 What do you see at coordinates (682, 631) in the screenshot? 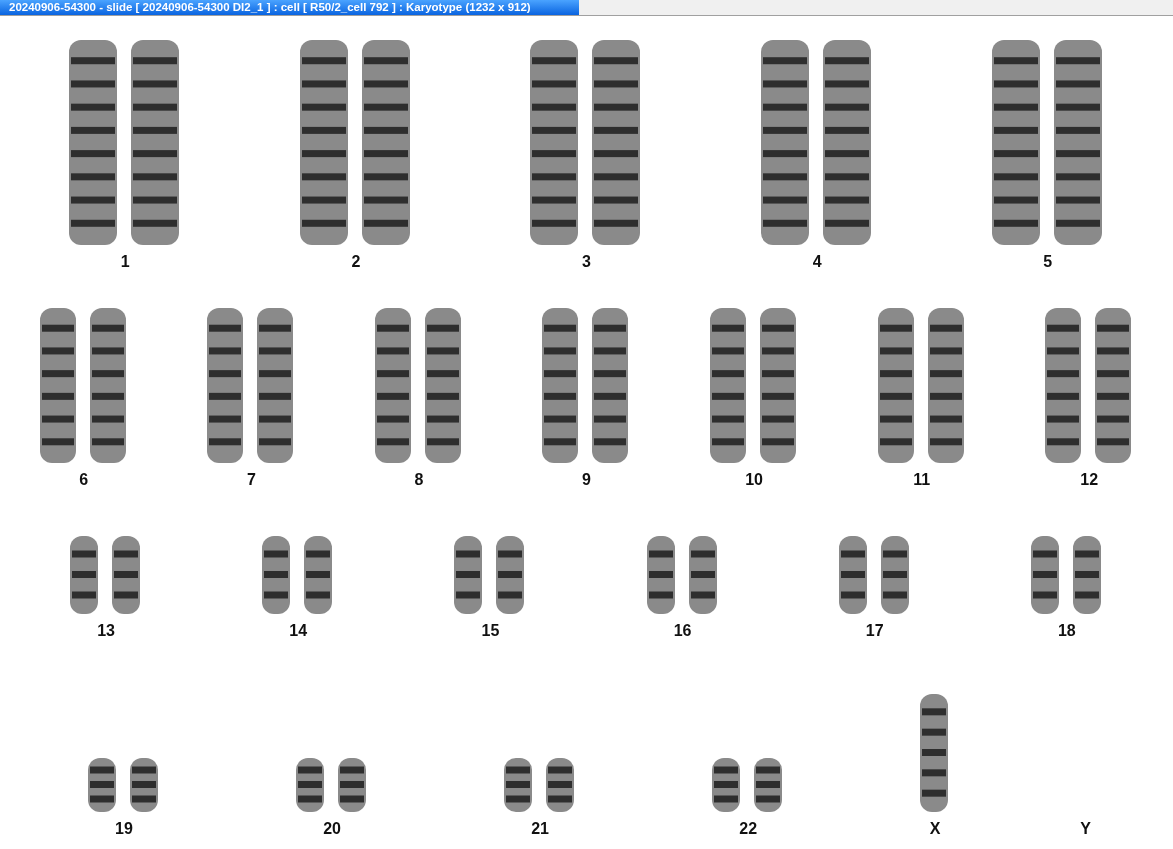
I see `chromosome-label: 16` at bounding box center [682, 631].